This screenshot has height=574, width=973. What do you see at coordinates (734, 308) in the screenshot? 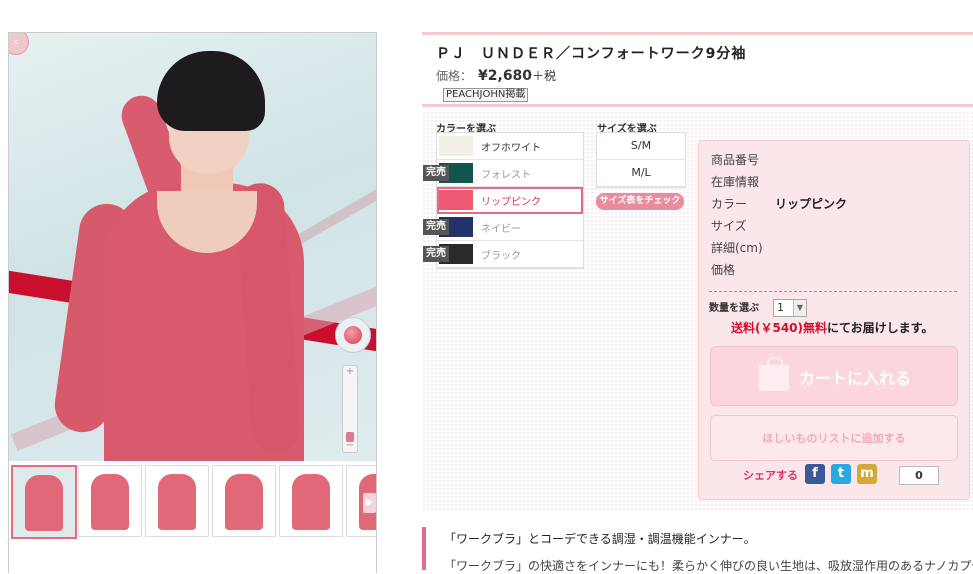
I see `quantity-label: 数量を選ぶ` at bounding box center [734, 308].